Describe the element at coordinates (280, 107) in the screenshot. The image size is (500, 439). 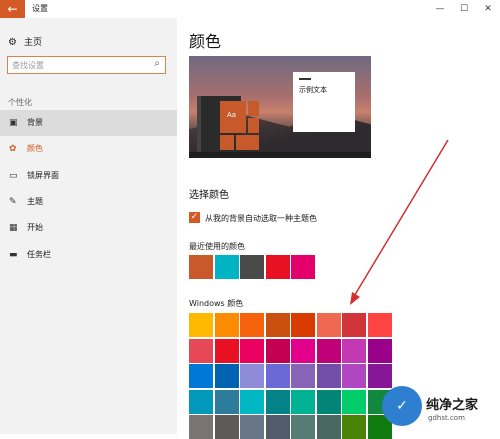
I see `theme-preview: Aa 示例文本` at that location.